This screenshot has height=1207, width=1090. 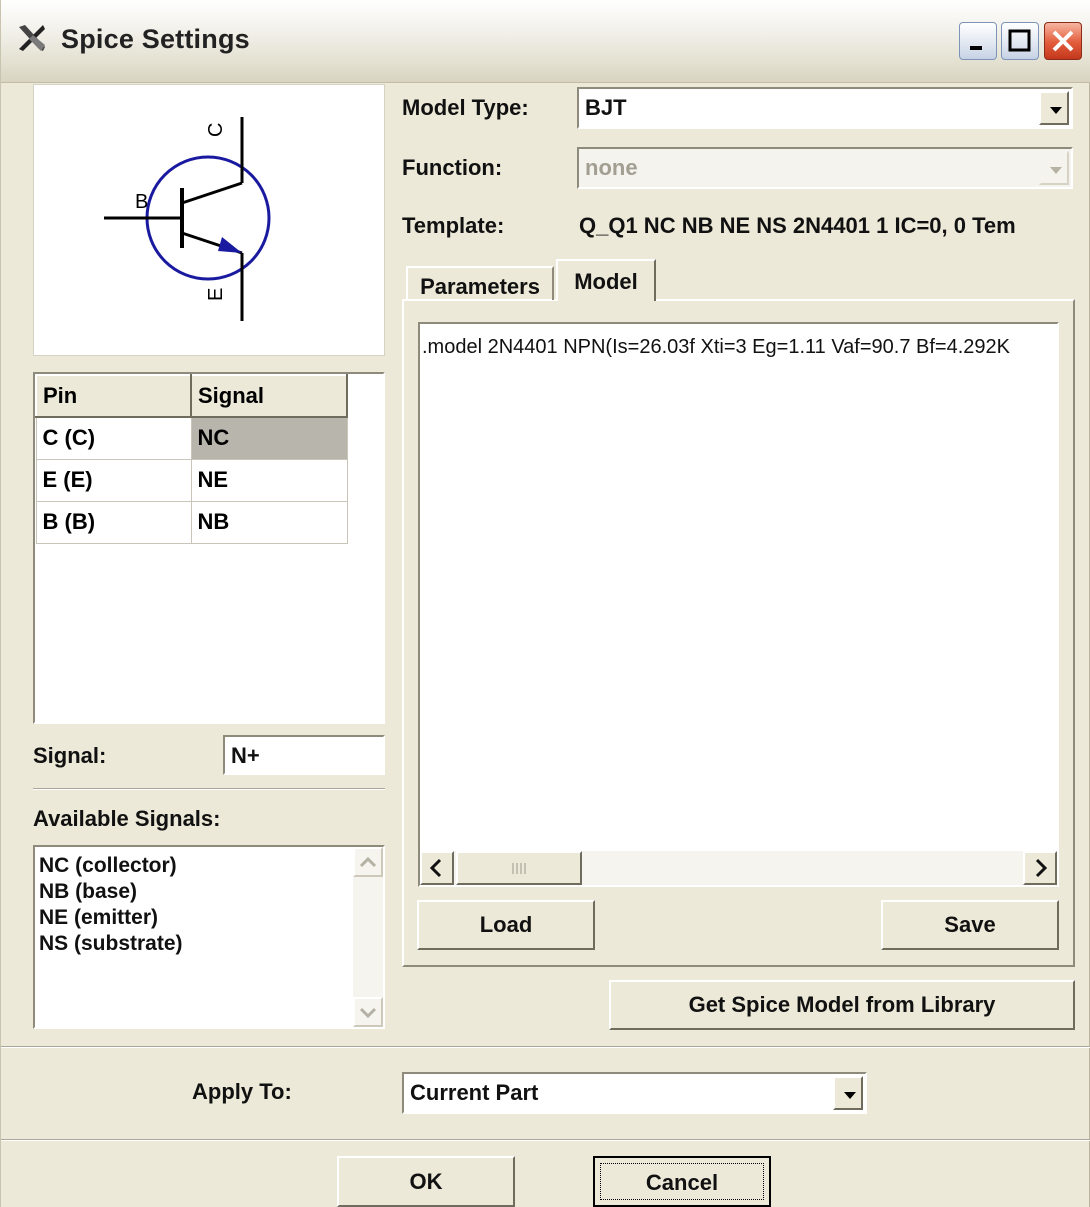 I want to click on chevron-up-icon, so click(x=368, y=862).